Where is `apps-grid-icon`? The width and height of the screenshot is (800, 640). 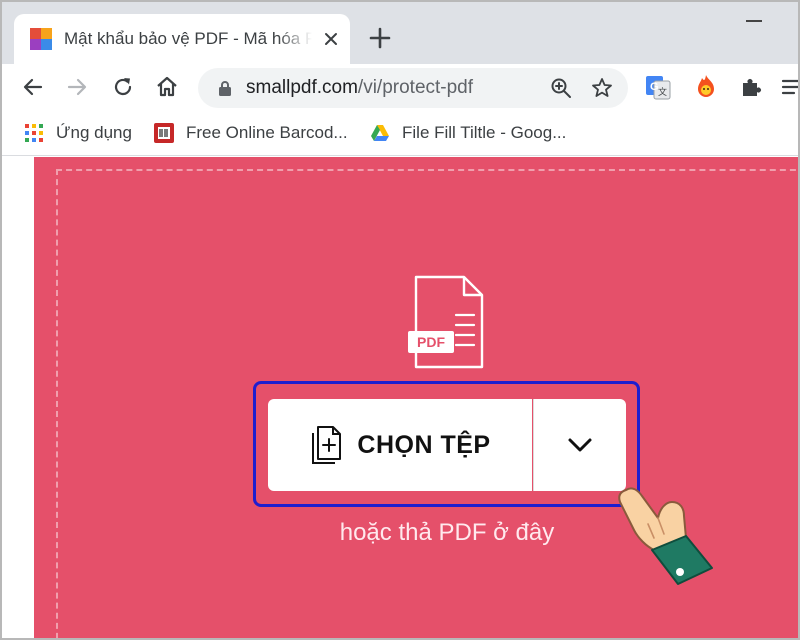
apps-grid-icon is located at coordinates (34, 133).